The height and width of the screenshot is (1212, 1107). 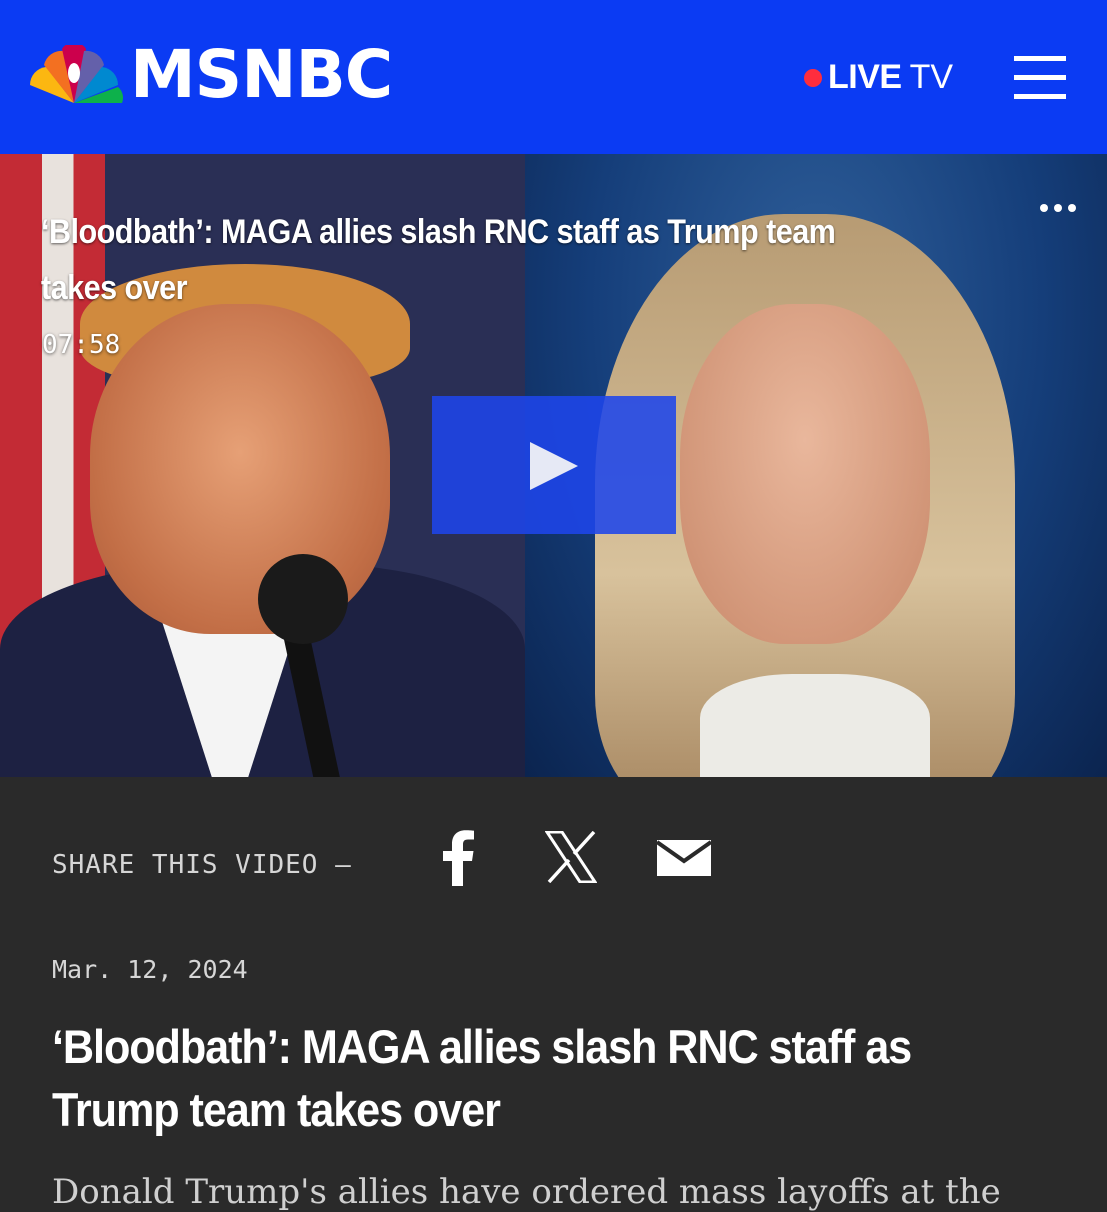 What do you see at coordinates (571, 857) in the screenshot?
I see `x-icon` at bounding box center [571, 857].